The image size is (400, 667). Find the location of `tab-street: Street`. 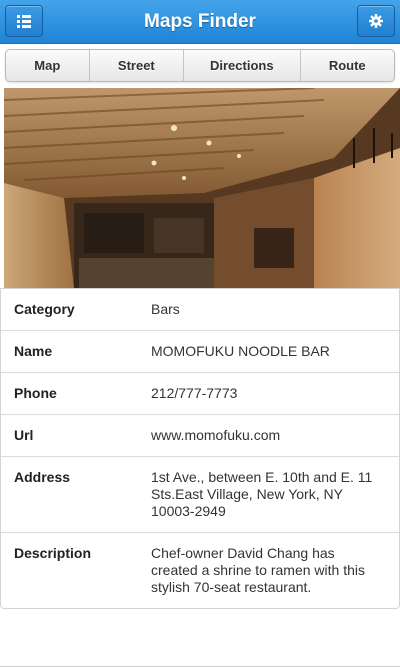

tab-street: Street is located at coordinates (137, 65).